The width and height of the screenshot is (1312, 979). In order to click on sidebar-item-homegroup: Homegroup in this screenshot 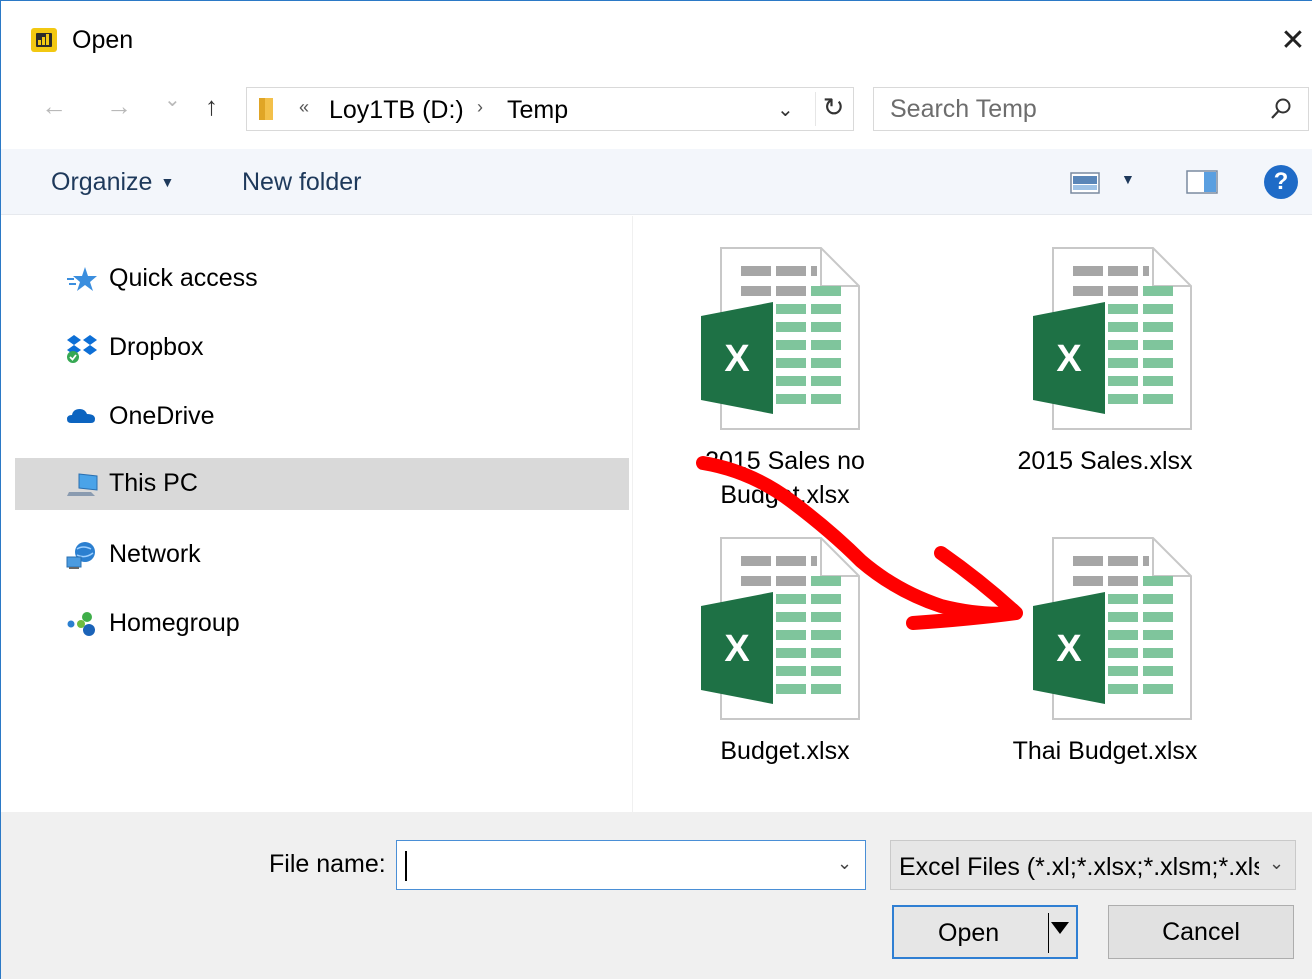, I will do `click(322, 624)`.